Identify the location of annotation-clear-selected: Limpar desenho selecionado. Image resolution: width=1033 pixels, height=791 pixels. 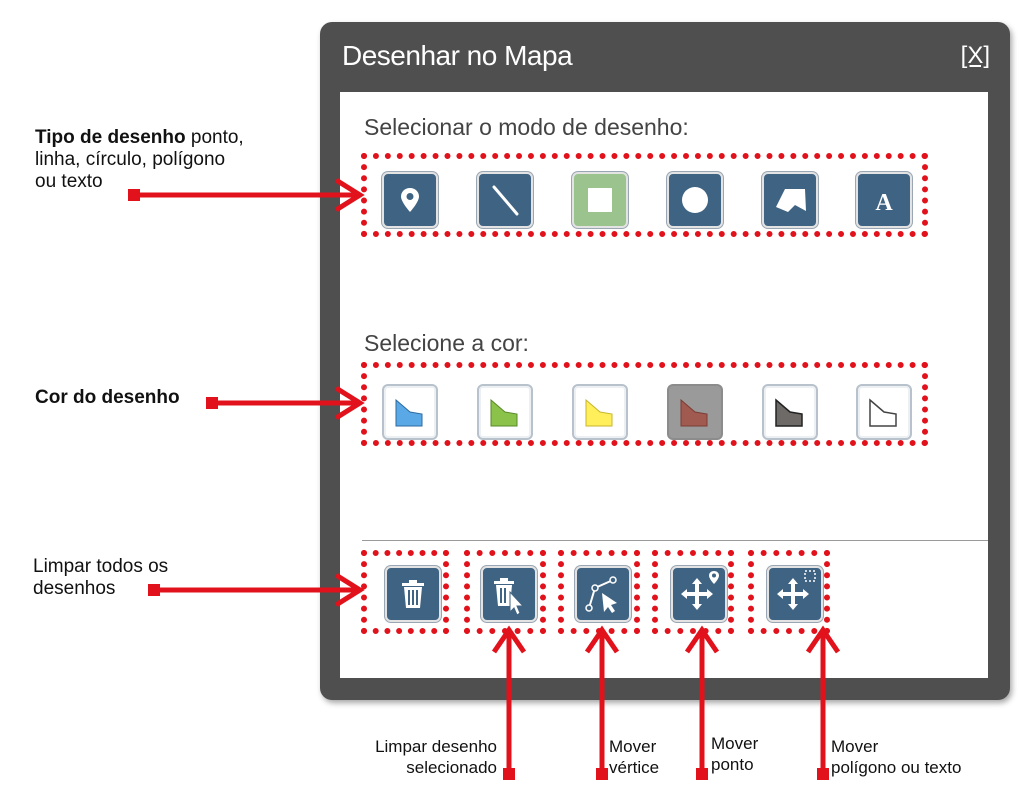
(436, 757).